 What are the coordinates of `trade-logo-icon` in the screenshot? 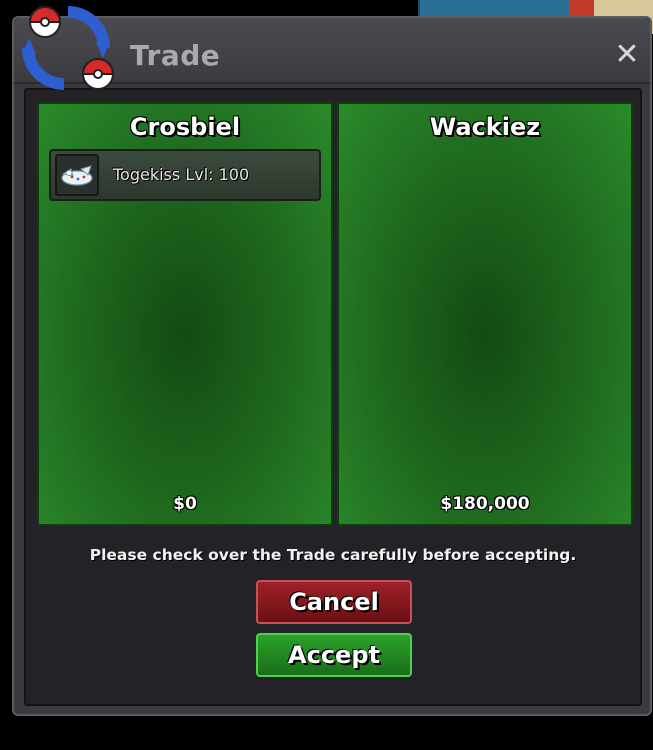 It's located at (68, 48).